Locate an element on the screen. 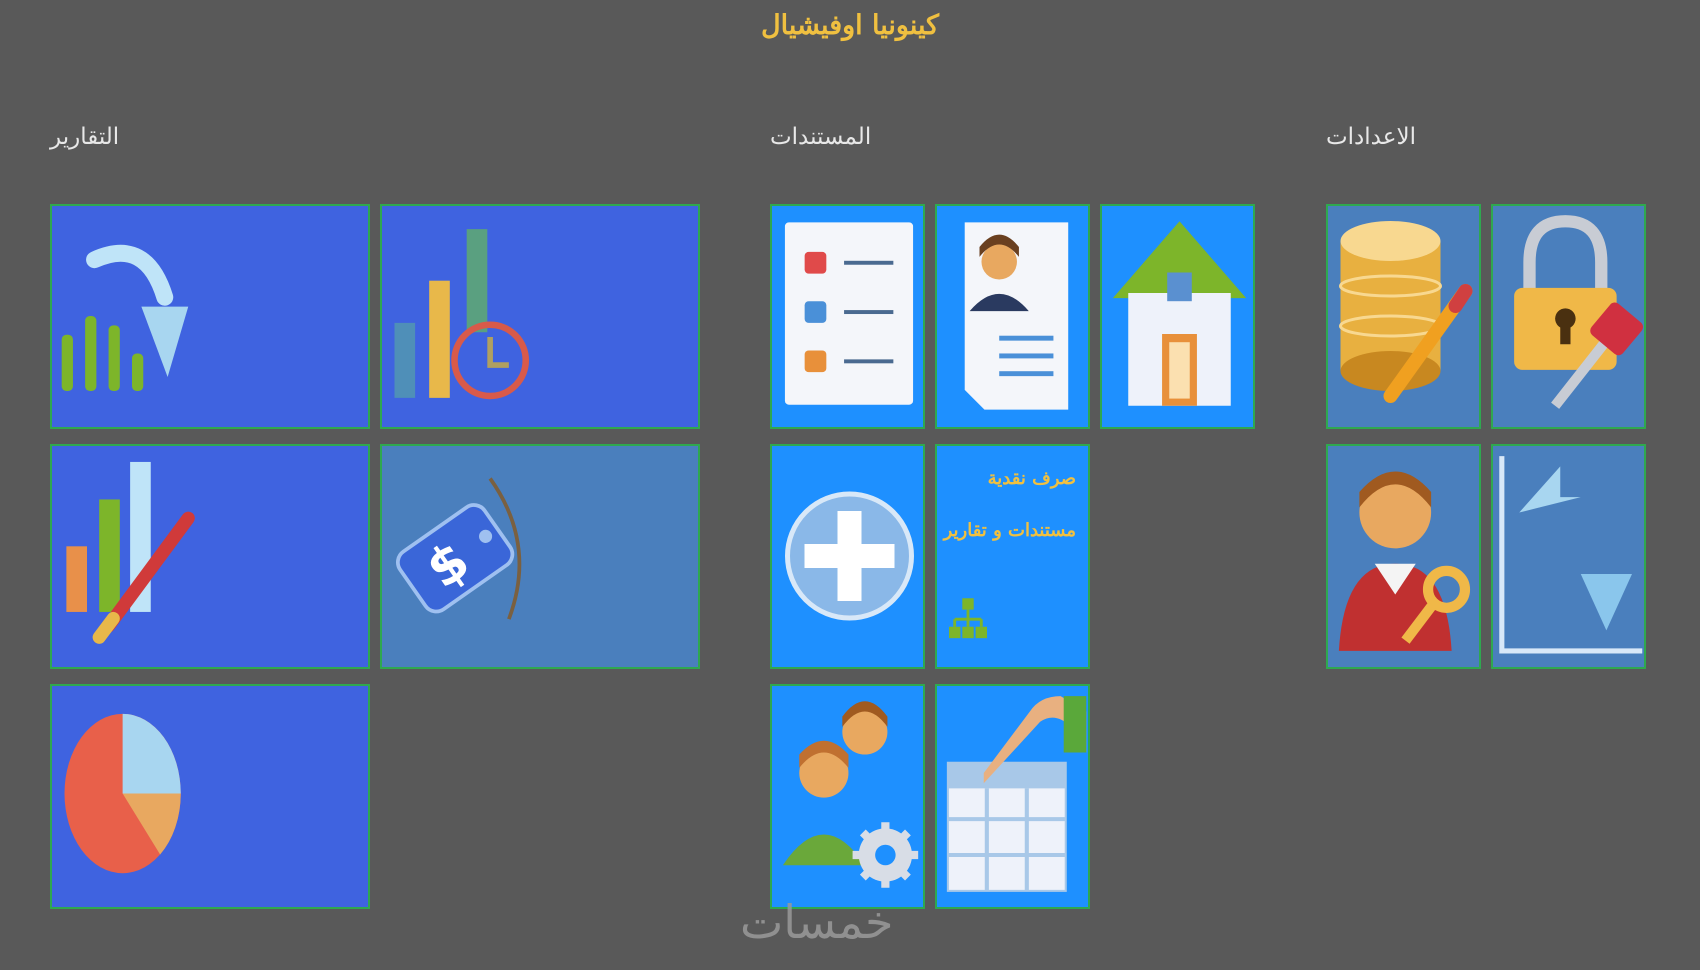 This screenshot has width=1700, height=970. tile-settings-lock-key is located at coordinates (1568, 316).